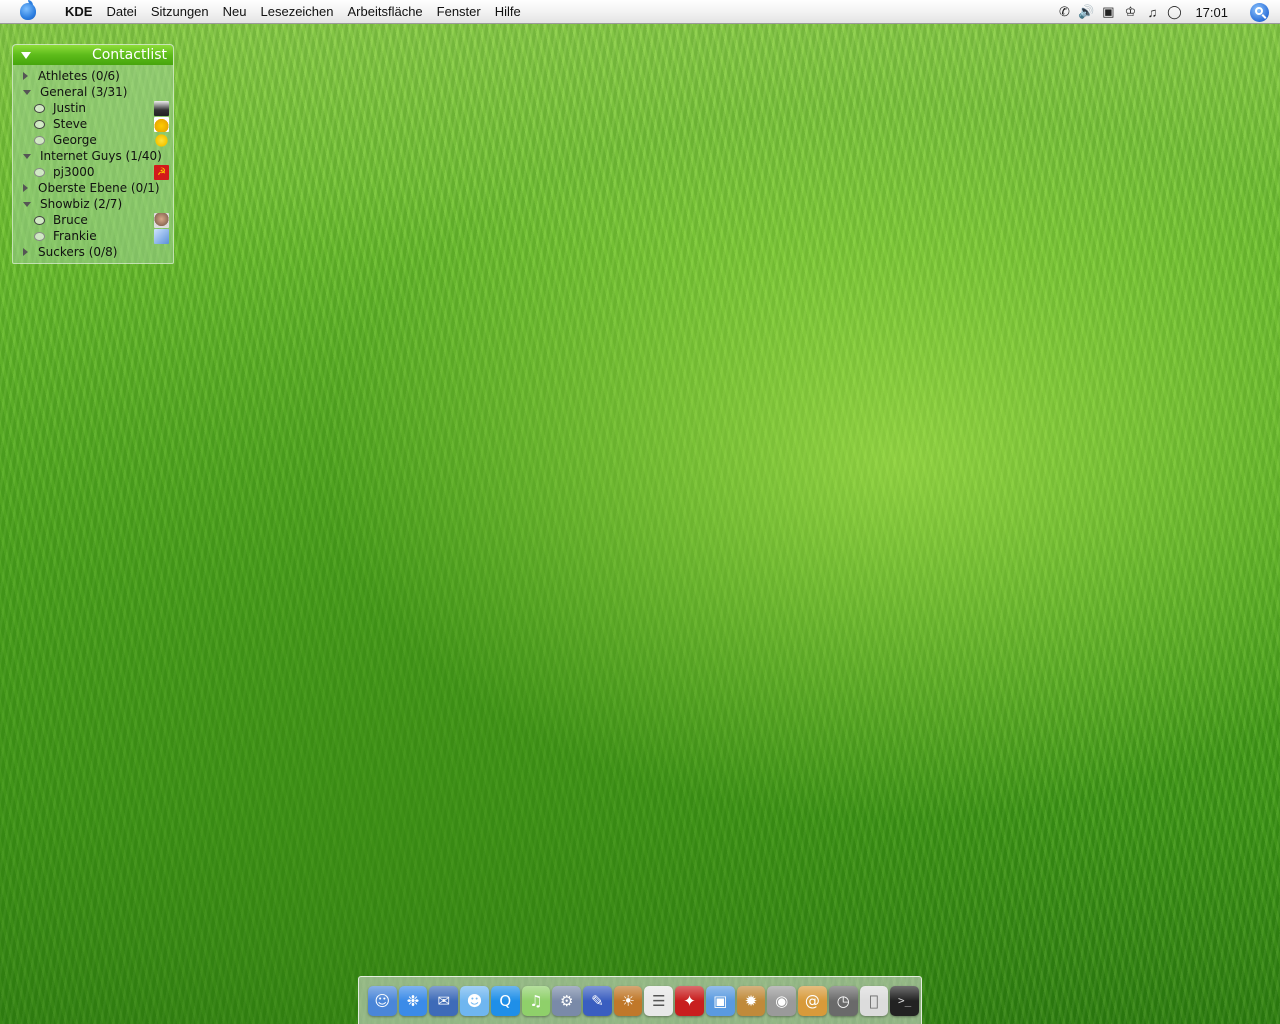  I want to click on finder-icon: ☺, so click(382, 1000).